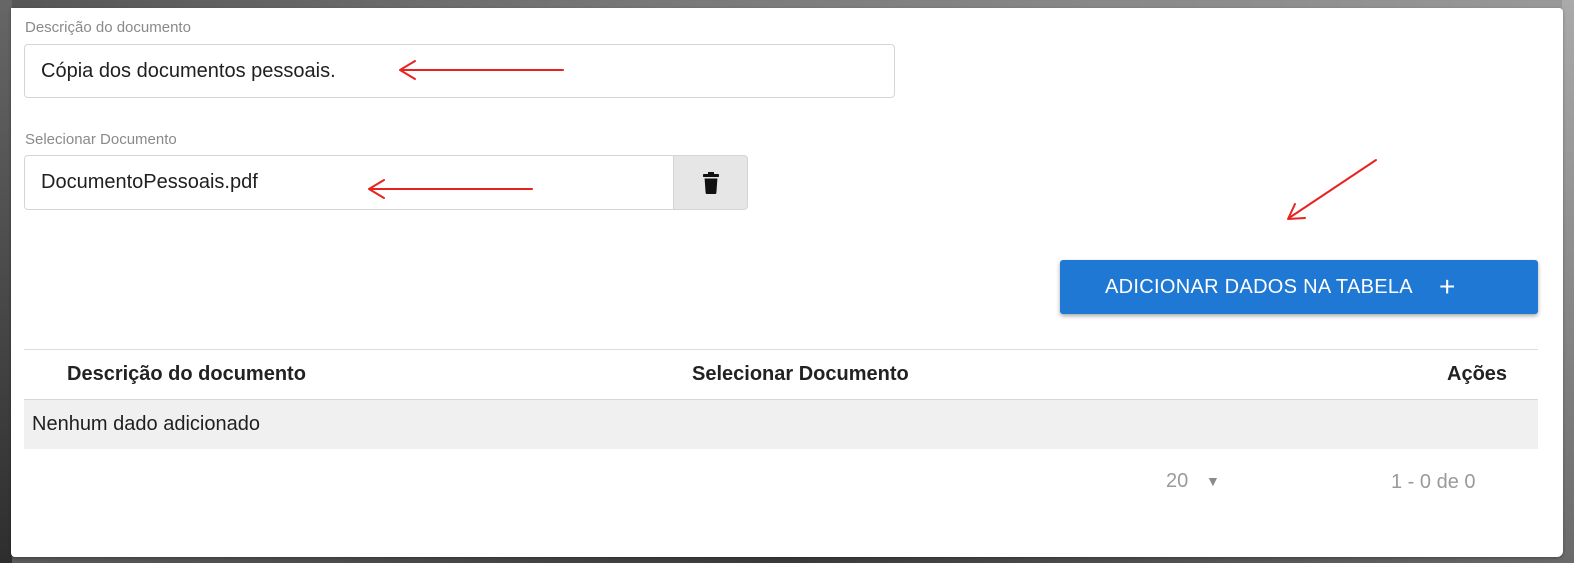  What do you see at coordinates (1433, 482) in the screenshot?
I see `pagination-range: 1 - 0 de 0` at bounding box center [1433, 482].